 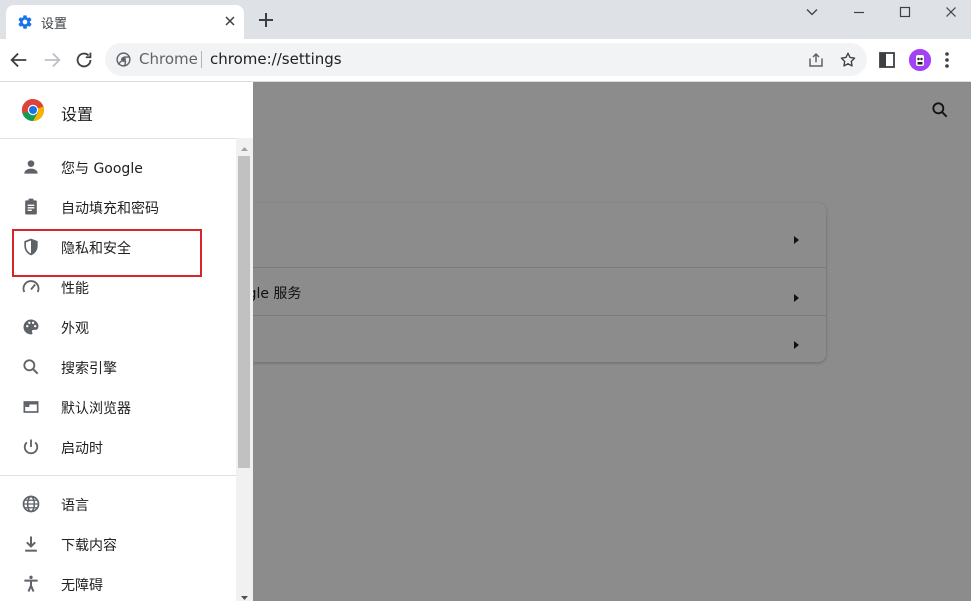 I want to click on sidebar-item-label: 性能, so click(x=75, y=289).